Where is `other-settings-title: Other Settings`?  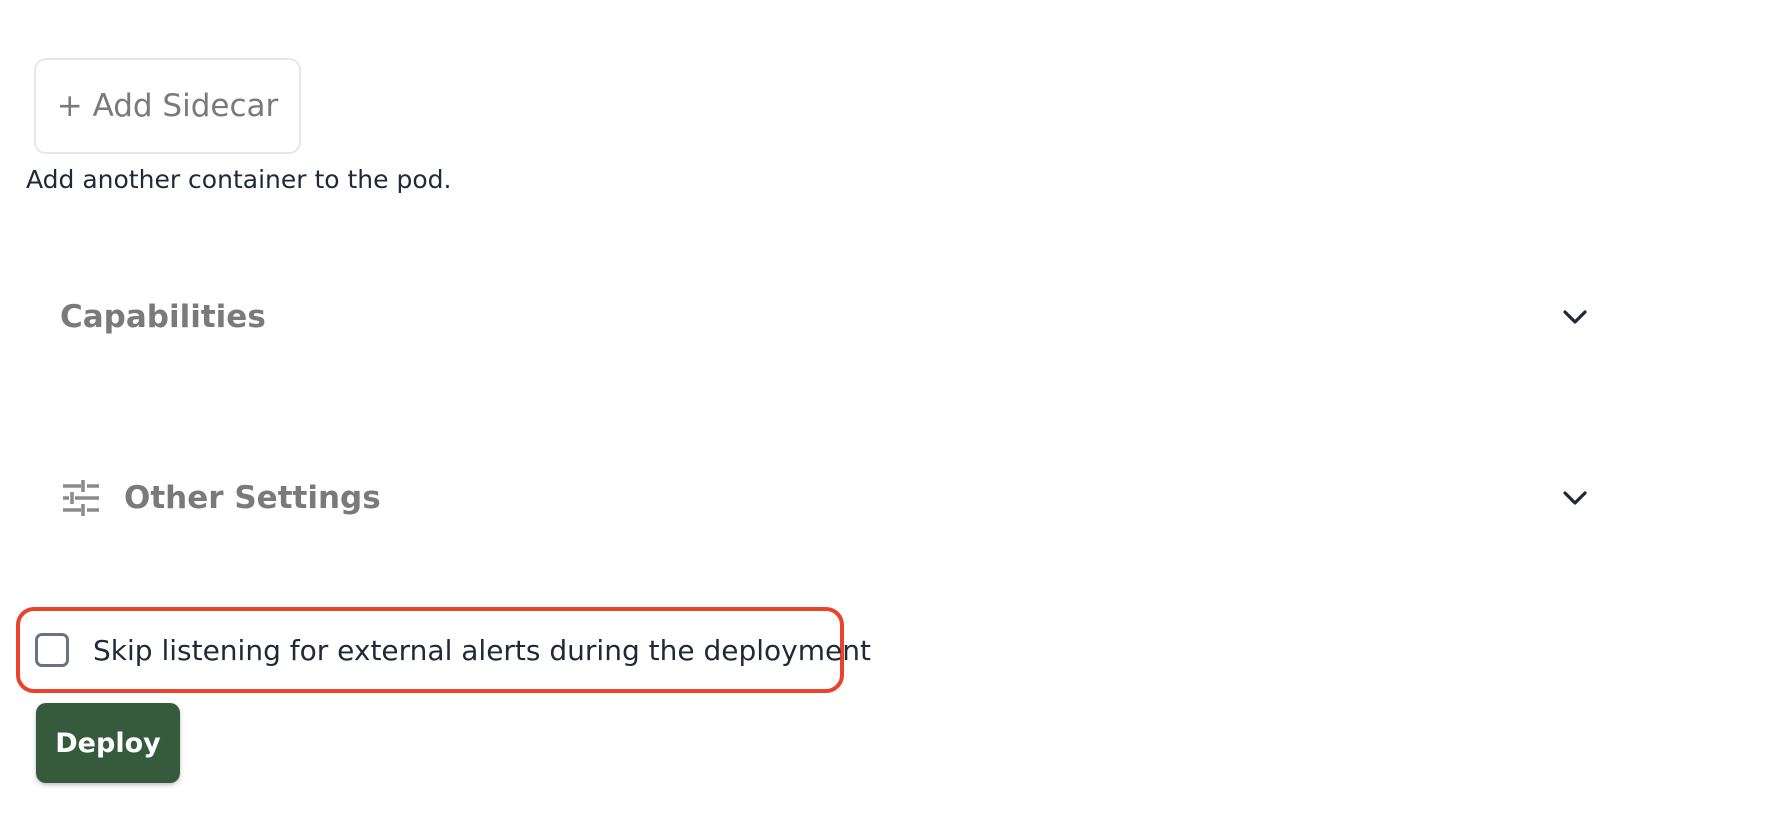 other-settings-title: Other Settings is located at coordinates (252, 498).